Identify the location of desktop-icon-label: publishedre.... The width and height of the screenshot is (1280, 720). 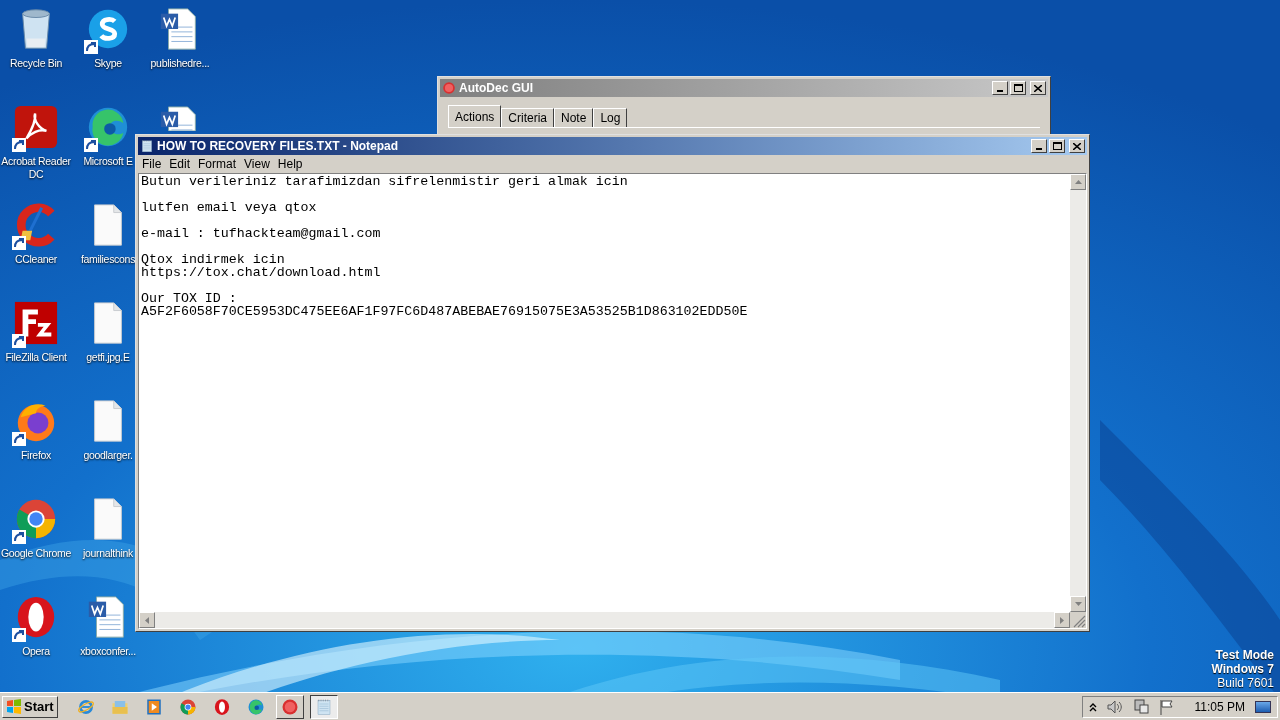
(180, 63).